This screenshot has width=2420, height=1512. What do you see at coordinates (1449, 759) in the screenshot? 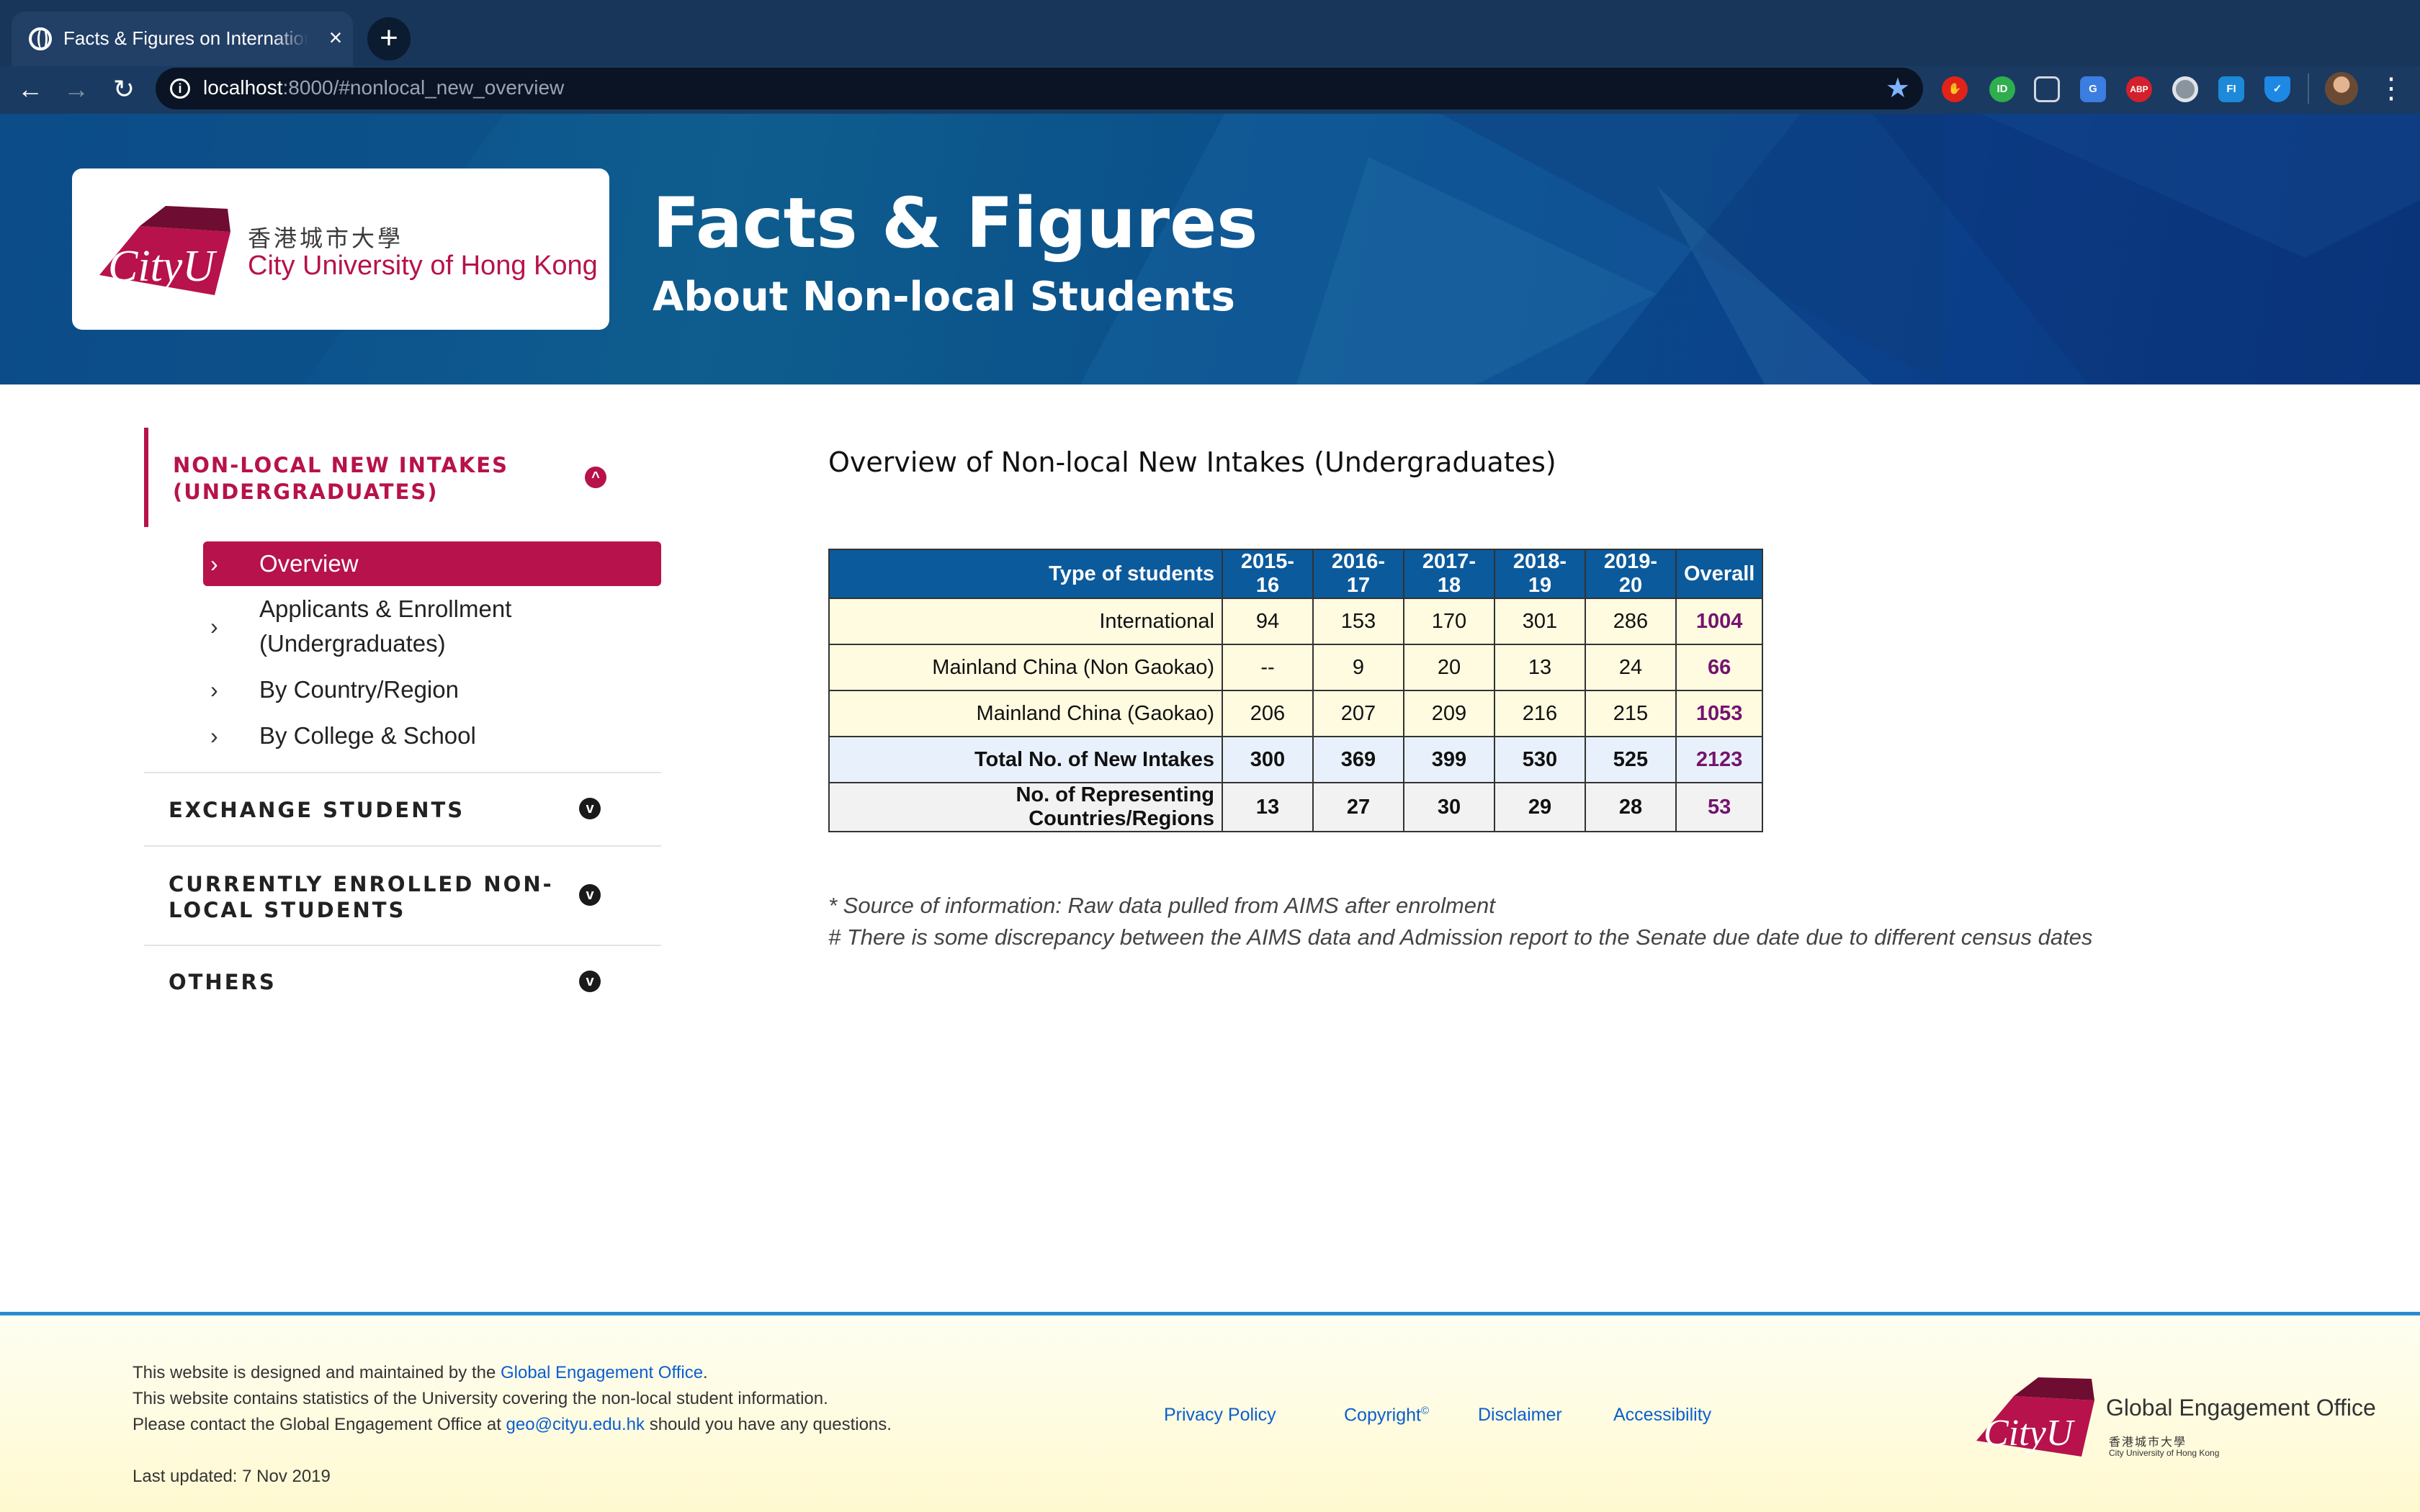
I see `table-cell: 399` at bounding box center [1449, 759].